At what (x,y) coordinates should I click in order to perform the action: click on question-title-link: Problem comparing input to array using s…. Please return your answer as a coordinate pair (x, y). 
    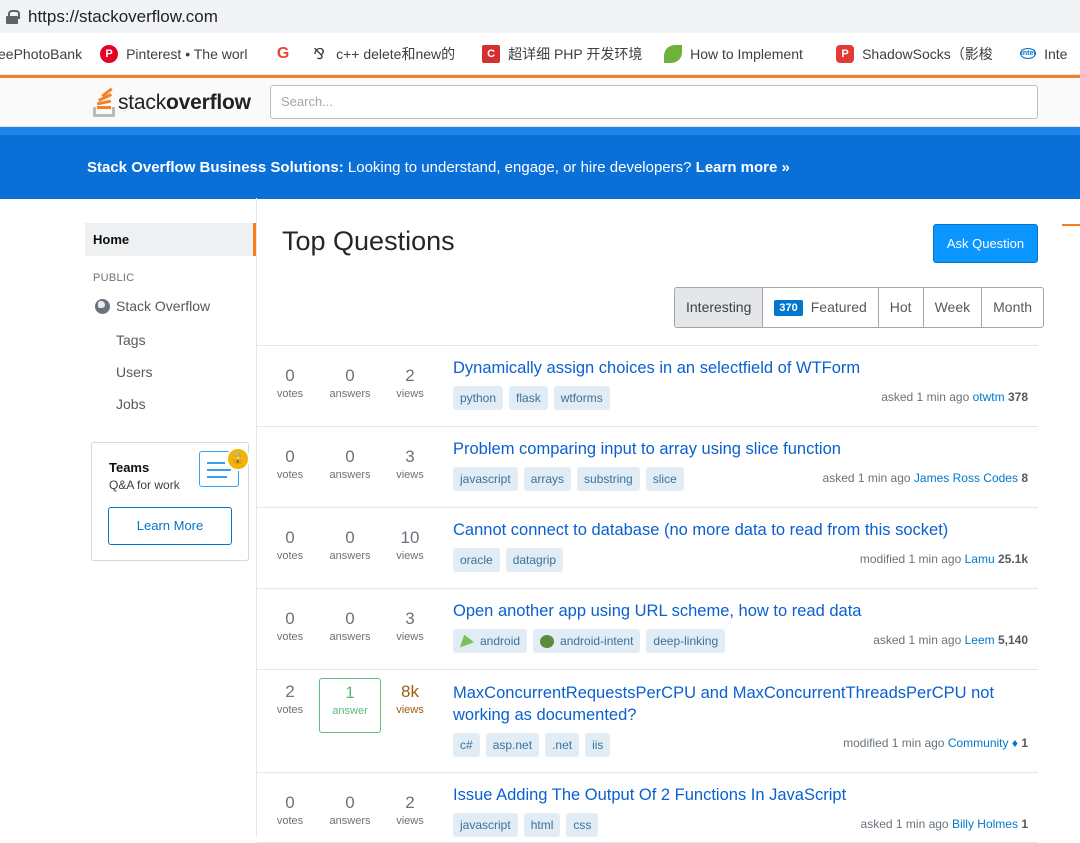
    Looking at the image, I should click on (743, 449).